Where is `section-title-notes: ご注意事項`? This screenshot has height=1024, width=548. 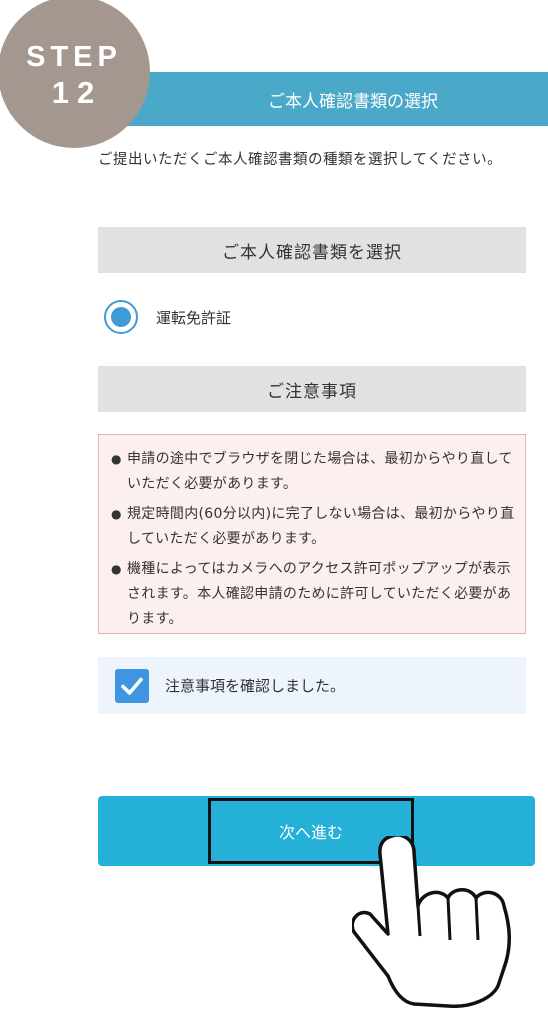 section-title-notes: ご注意事項 is located at coordinates (312, 391).